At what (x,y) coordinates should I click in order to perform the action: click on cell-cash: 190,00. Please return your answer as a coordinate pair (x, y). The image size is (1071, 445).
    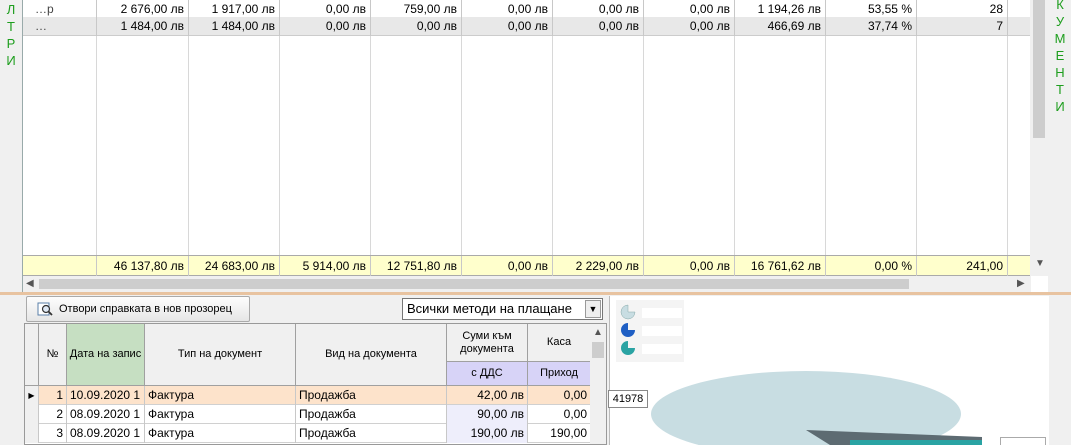
    Looking at the image, I should click on (559, 433).